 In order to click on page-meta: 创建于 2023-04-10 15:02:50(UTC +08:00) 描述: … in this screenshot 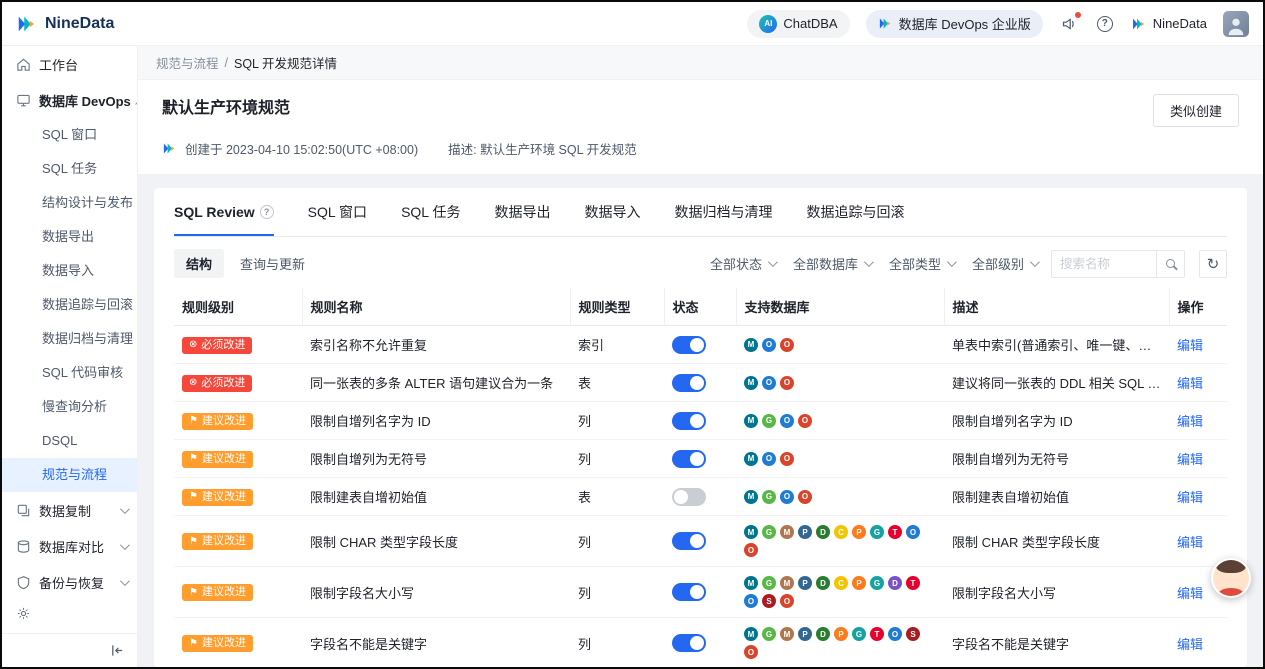, I will do `click(700, 148)`.